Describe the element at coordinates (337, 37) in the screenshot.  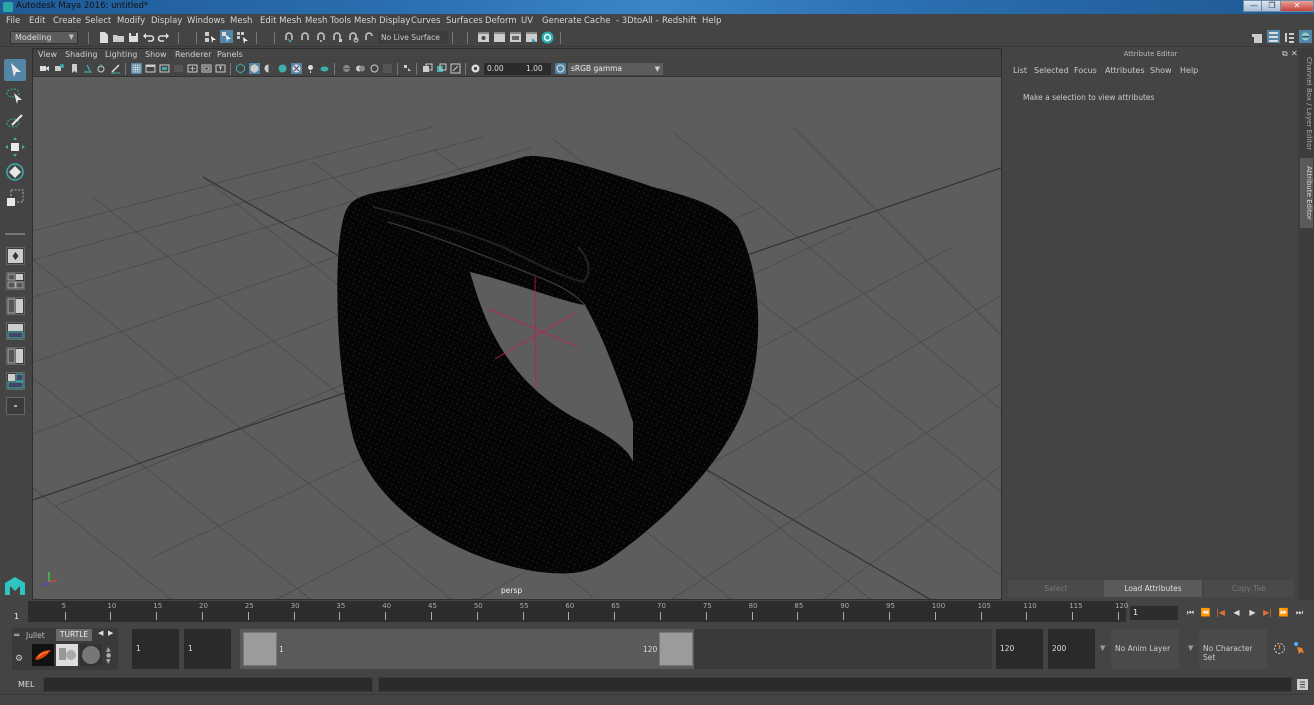
I see `snap-to-view-plane-icon` at that location.